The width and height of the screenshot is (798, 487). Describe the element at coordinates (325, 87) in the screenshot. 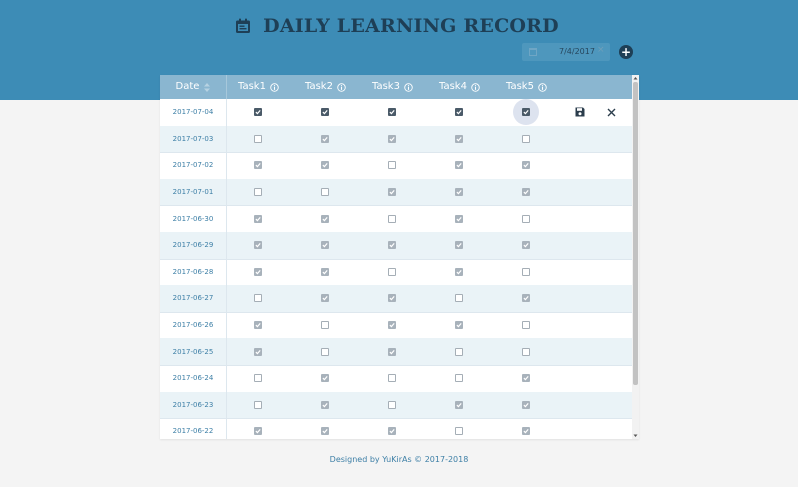

I see `task-column-header: Task2` at that location.